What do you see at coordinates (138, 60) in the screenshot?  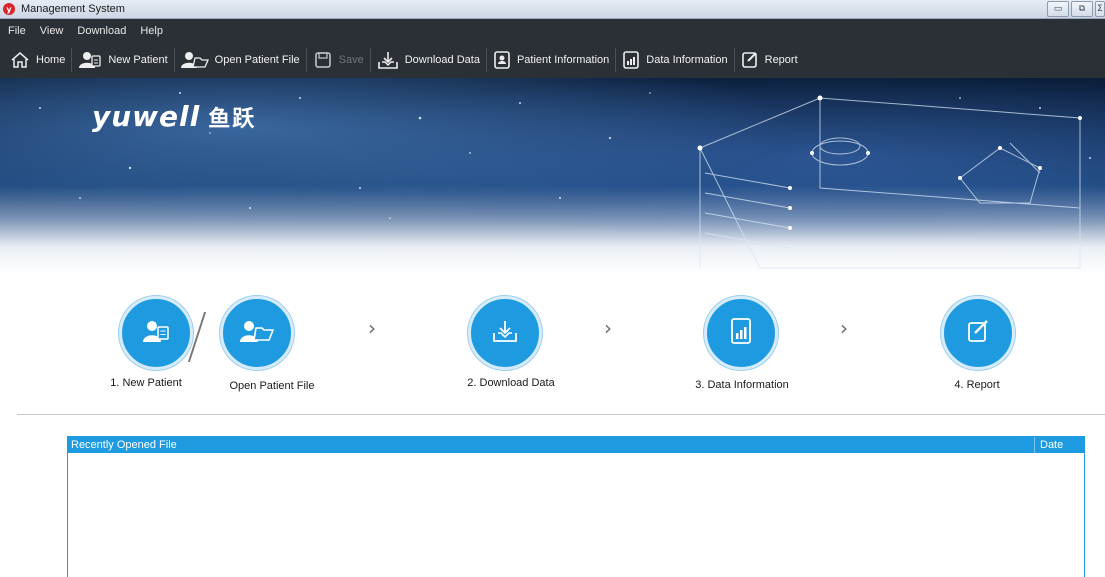 I see `new-patient-label: New Patient` at bounding box center [138, 60].